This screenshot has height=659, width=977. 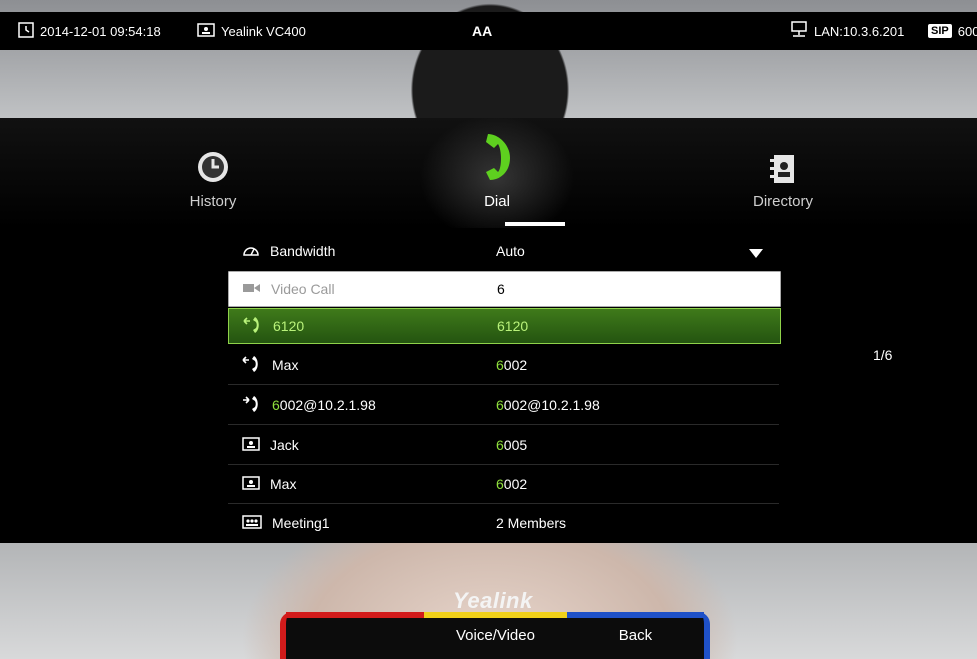 I want to click on list-item: 6002@10.2.1.98 6002@10.2.1.98, so click(x=503, y=405).